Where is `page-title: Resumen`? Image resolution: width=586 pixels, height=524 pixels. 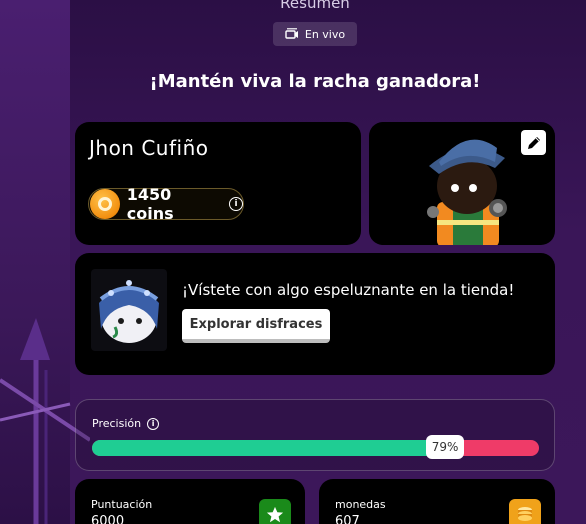 page-title: Resumen is located at coordinates (315, 6).